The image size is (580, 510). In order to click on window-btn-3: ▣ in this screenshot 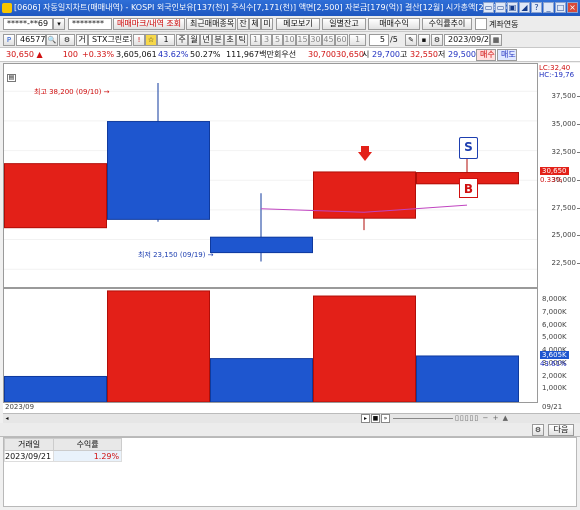, I will do `click(512, 7)`.